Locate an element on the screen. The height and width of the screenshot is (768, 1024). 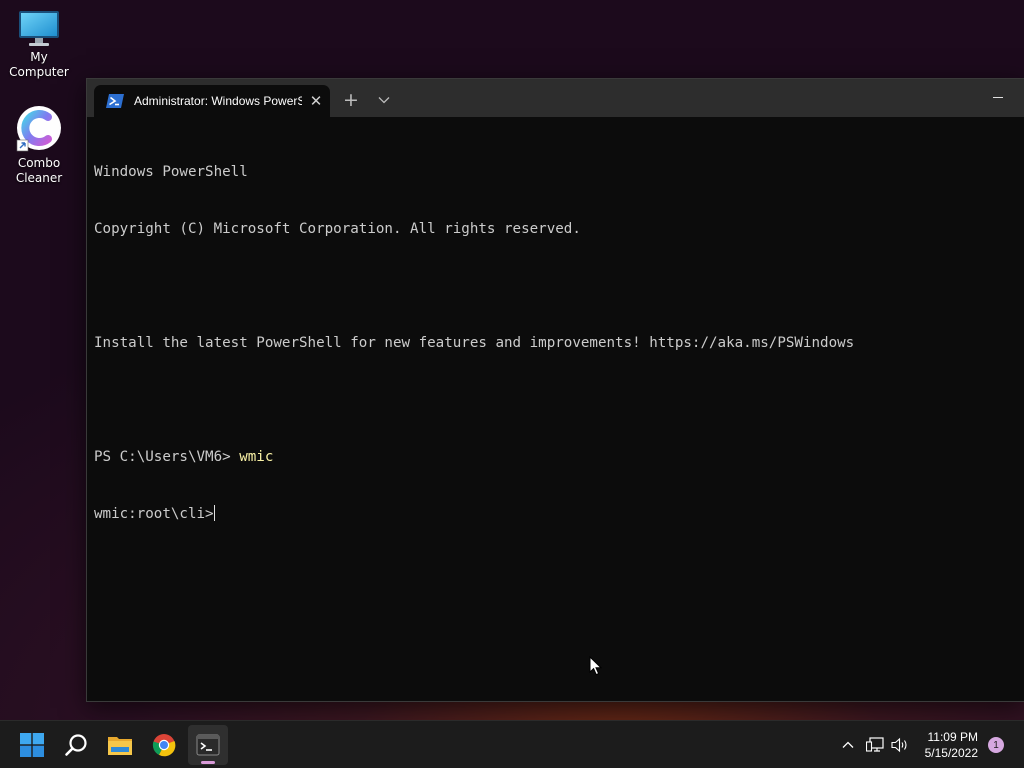
file-explorer-button is located at coordinates (120, 745).